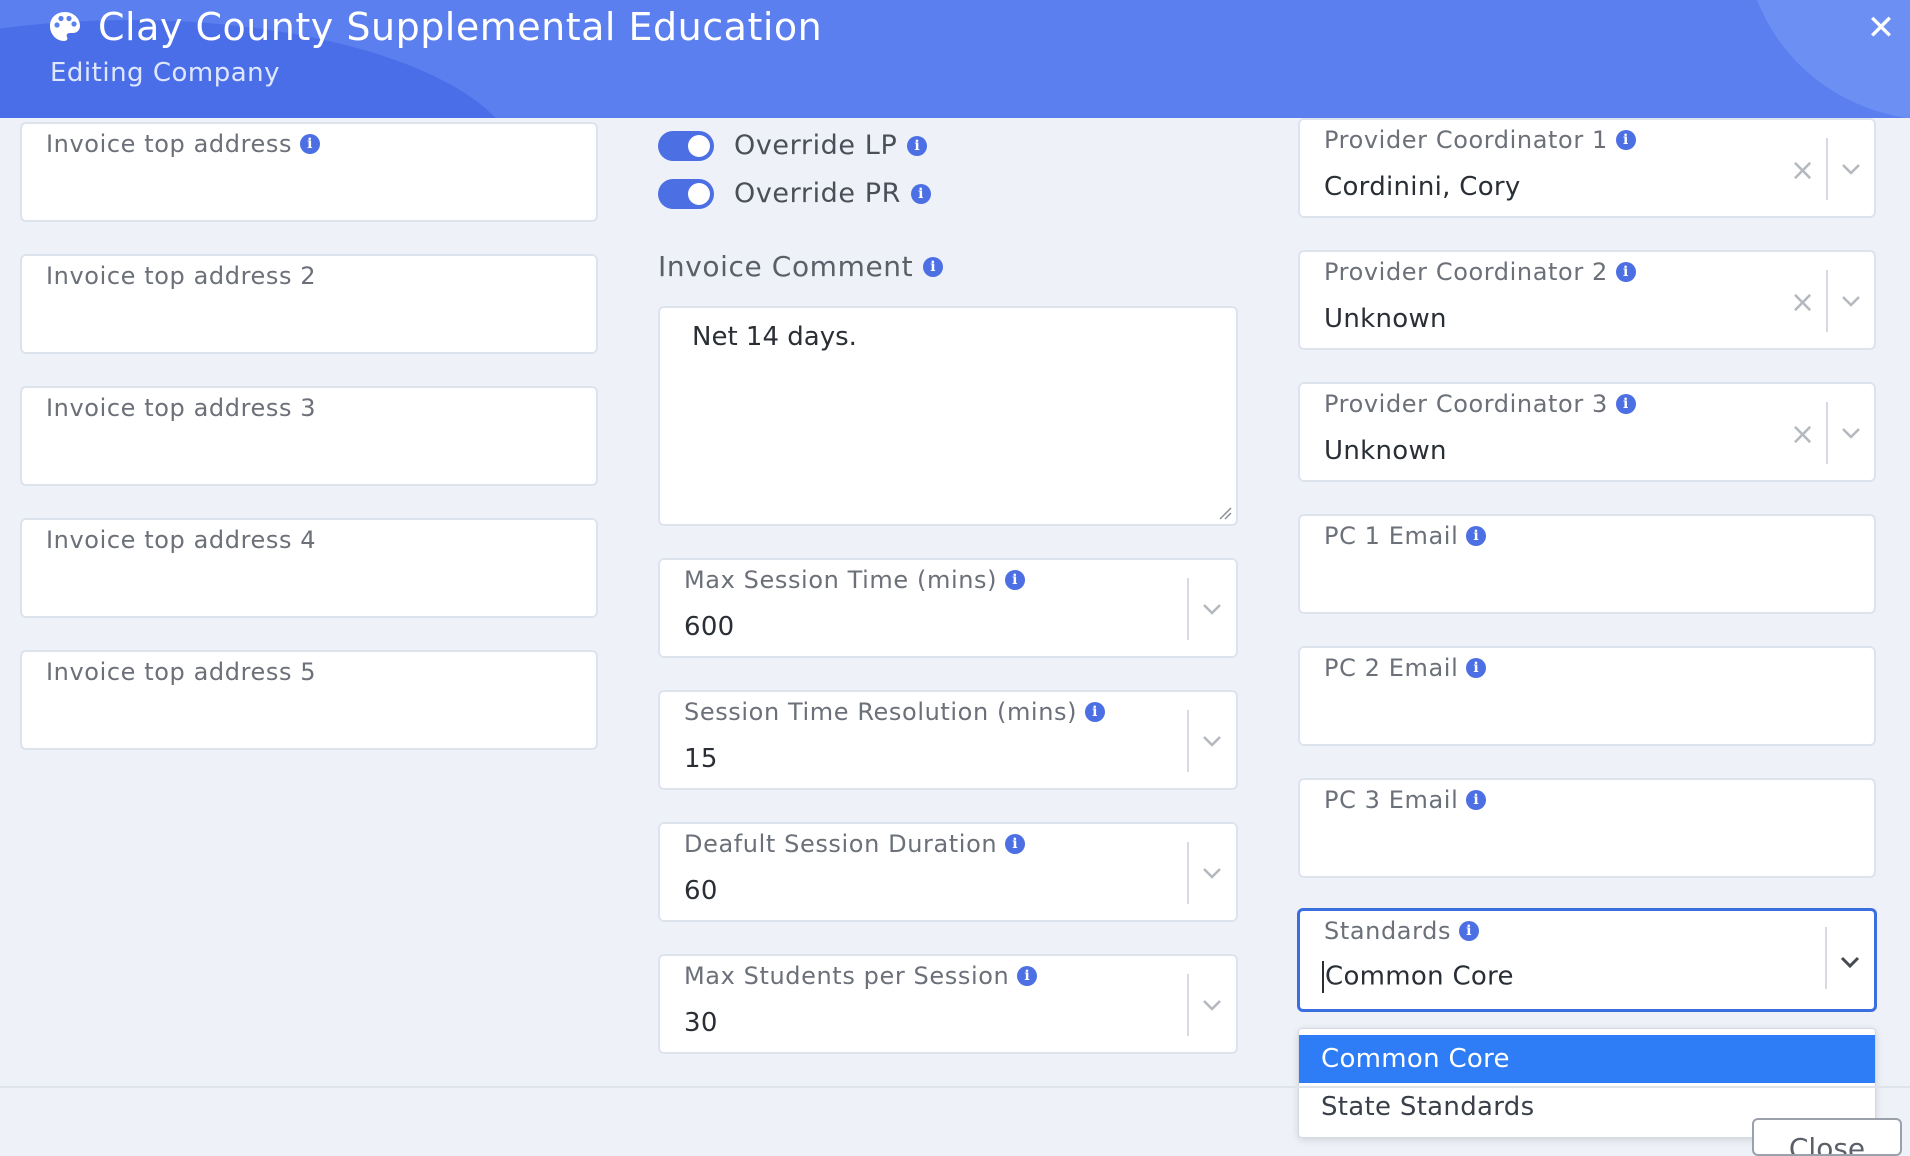 The image size is (1910, 1156). I want to click on field-value-text: Common Core, so click(1419, 976).